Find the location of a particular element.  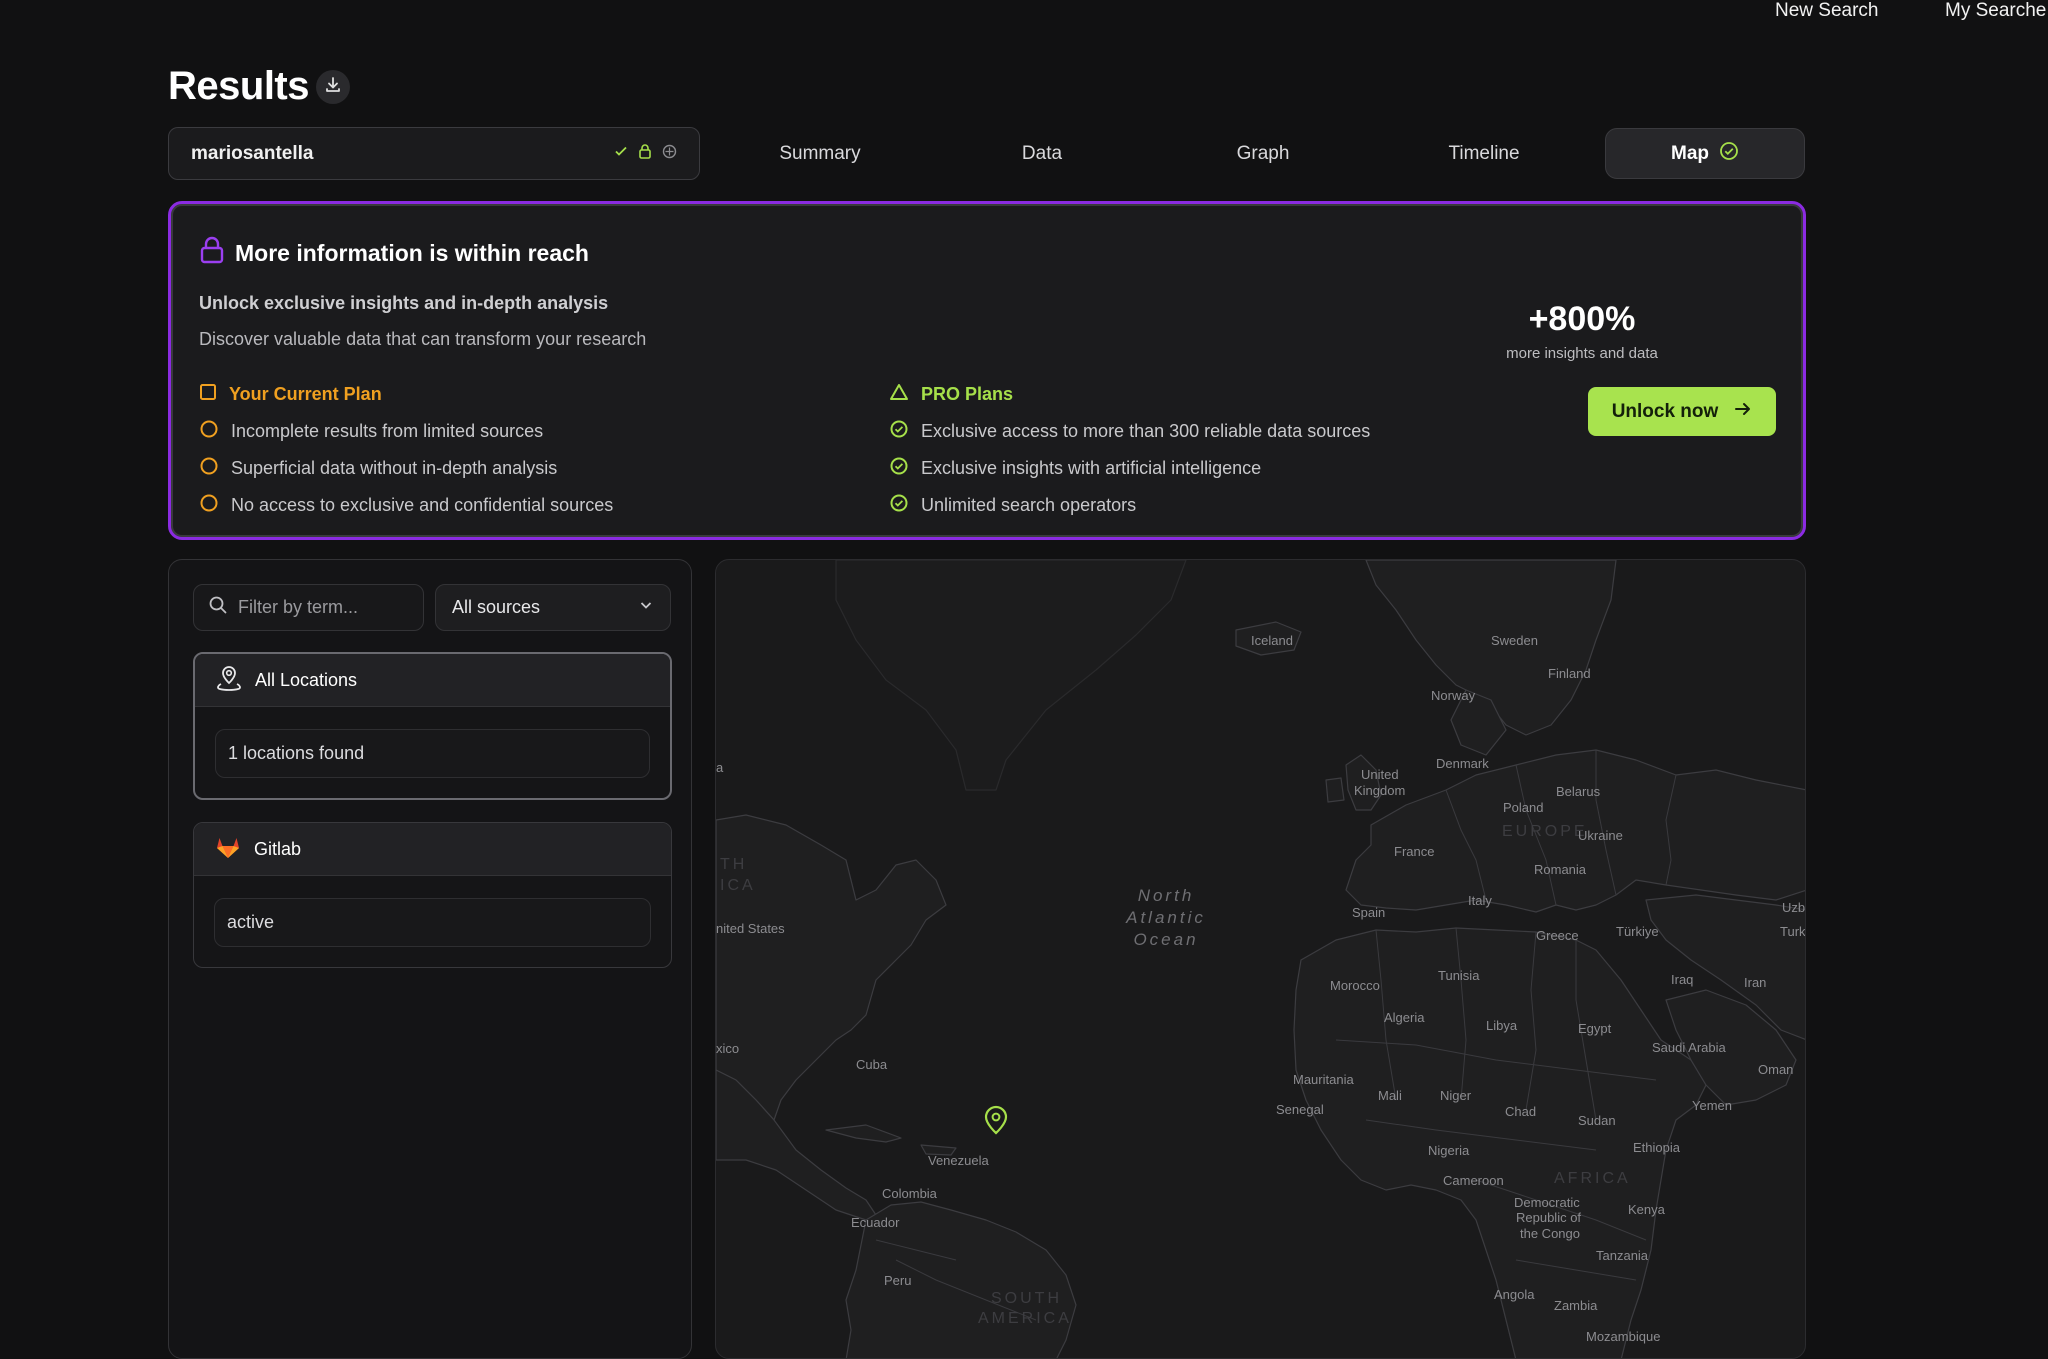

region-label: AFRICA is located at coordinates (1592, 1178).